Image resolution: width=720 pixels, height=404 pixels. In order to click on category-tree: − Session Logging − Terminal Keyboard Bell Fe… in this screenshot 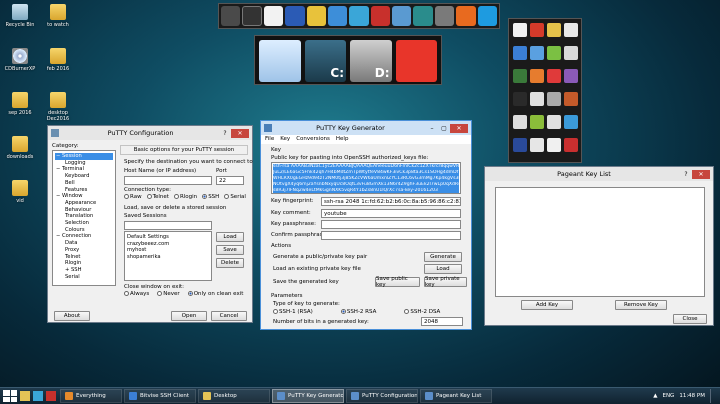, I will do `click(84, 218)`.